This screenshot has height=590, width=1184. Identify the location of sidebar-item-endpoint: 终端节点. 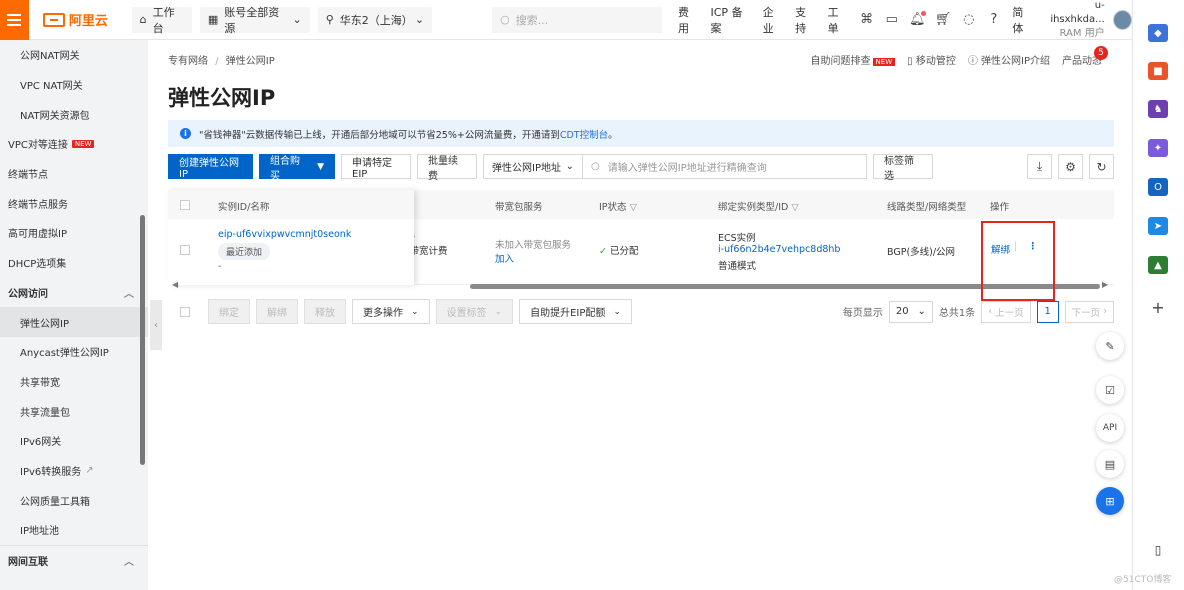
(74, 174).